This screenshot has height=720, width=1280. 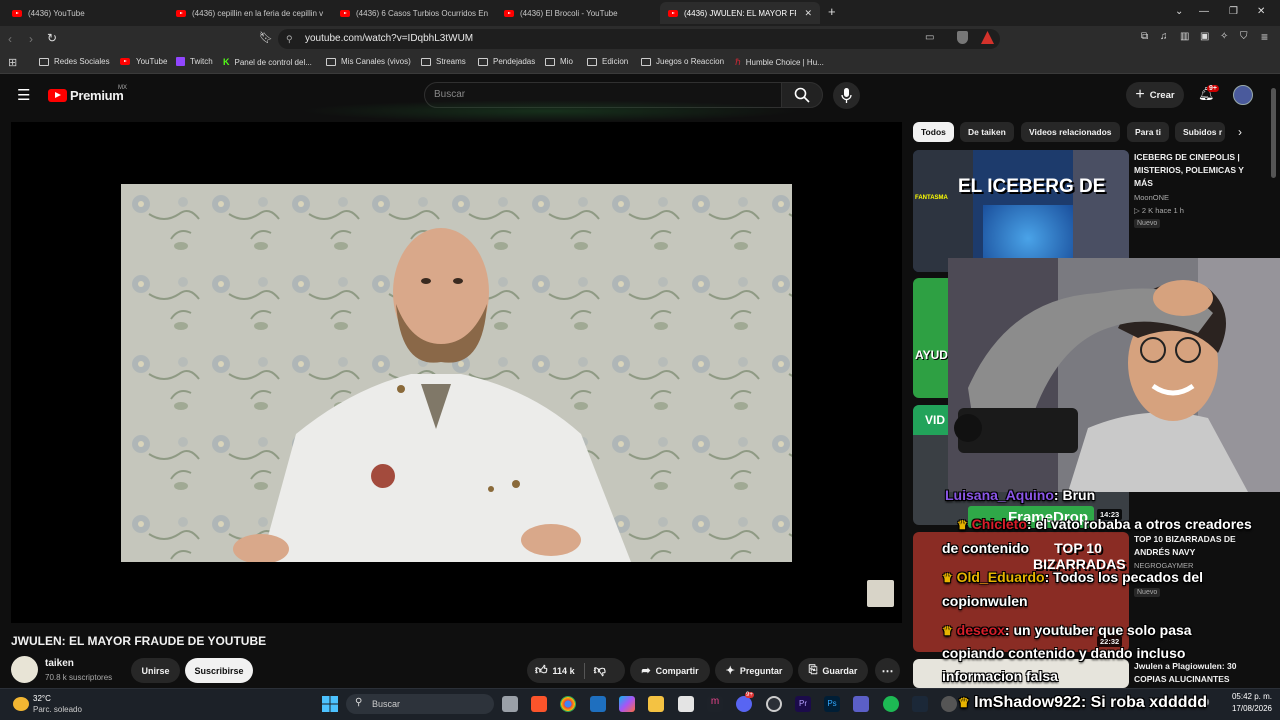 I want to click on clock-time: 05:42 p. m., so click(x=1247, y=696).